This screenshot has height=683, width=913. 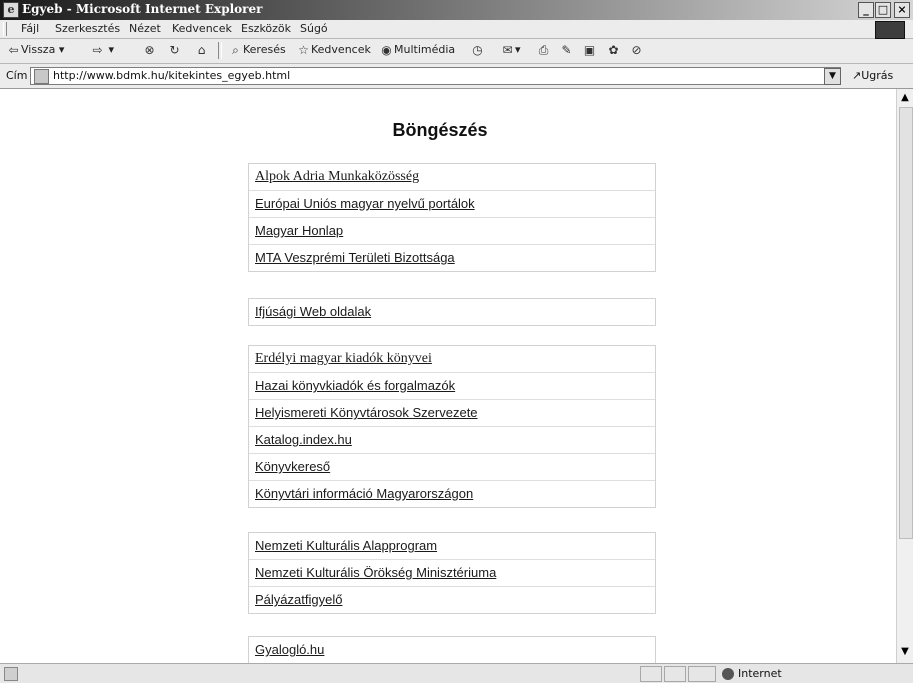 I want to click on mail-icon: ✉, so click(x=507, y=50).